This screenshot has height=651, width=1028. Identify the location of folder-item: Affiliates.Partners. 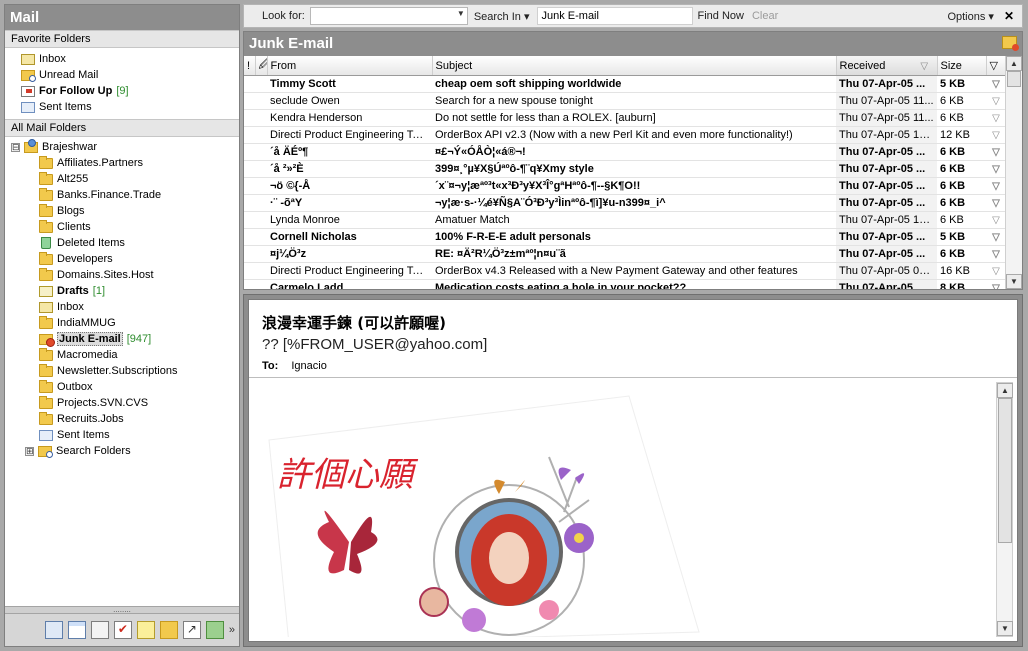
(122, 163).